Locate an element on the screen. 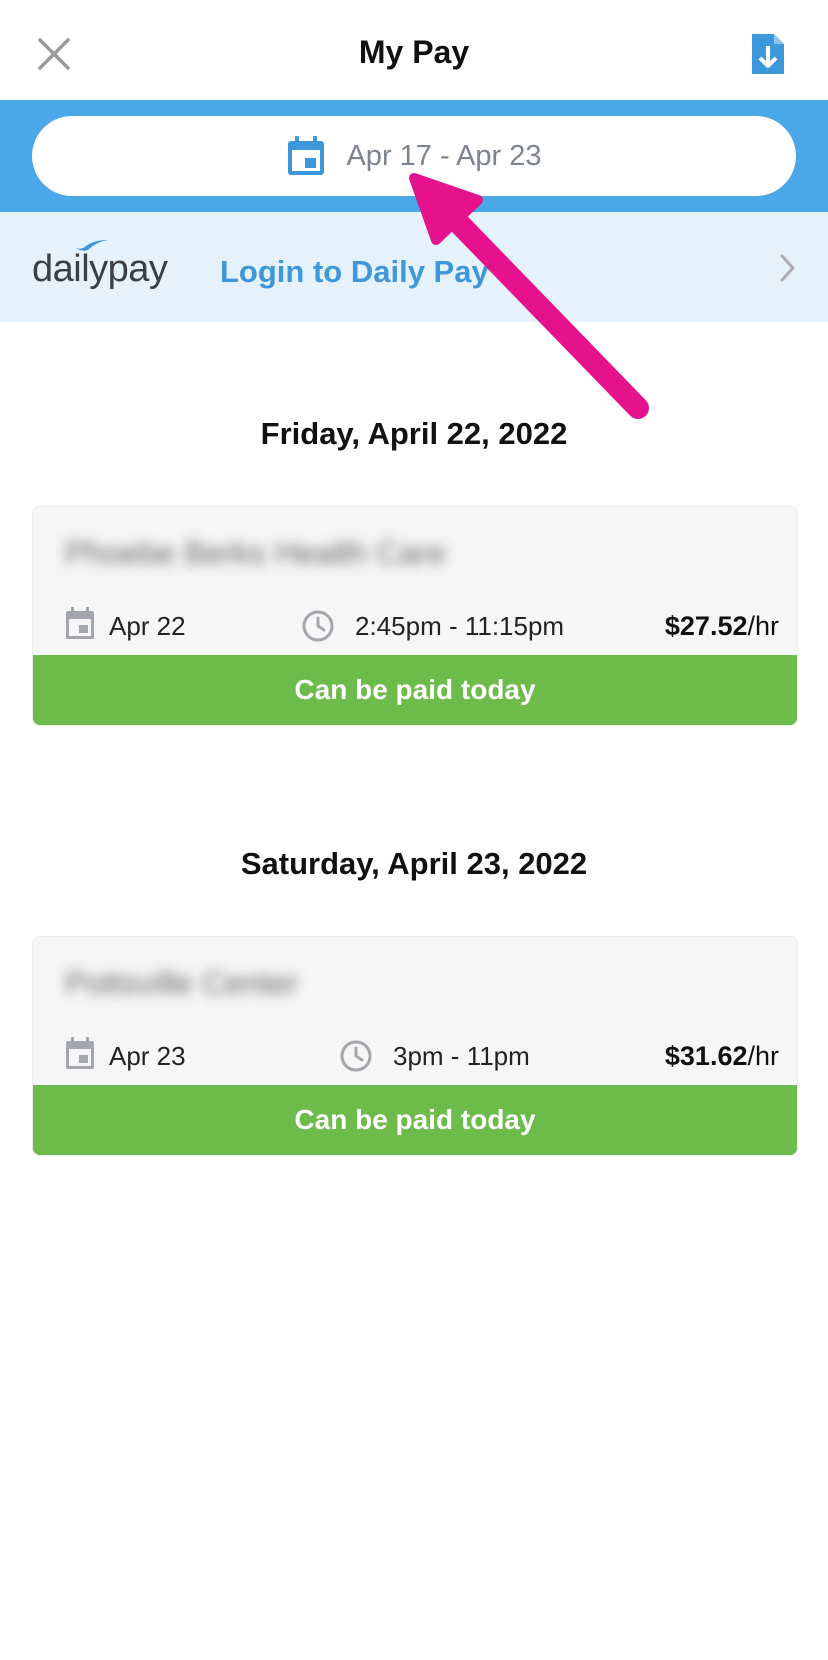 The width and height of the screenshot is (828, 1660). chevron-right-icon is located at coordinates (787, 268).